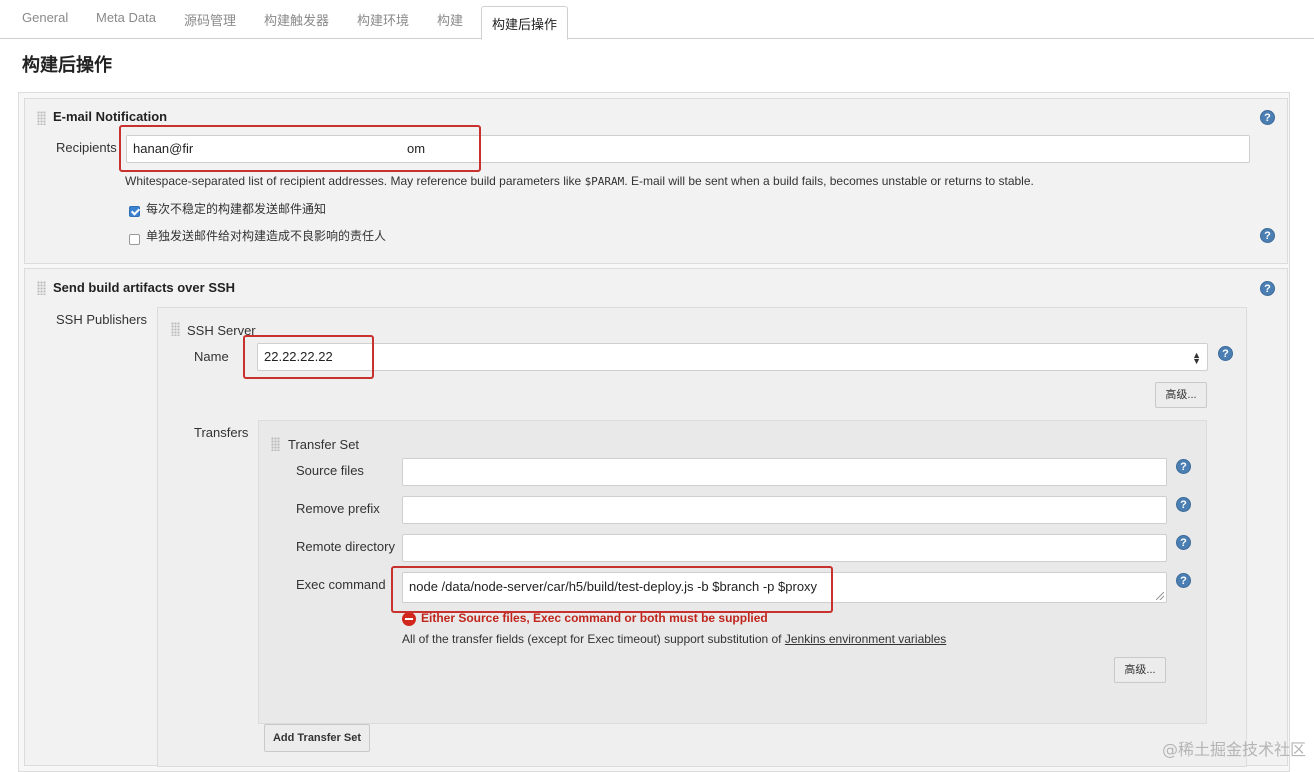  What do you see at coordinates (102, 319) in the screenshot?
I see `ssh-publishers-label: SSH Publishers` at bounding box center [102, 319].